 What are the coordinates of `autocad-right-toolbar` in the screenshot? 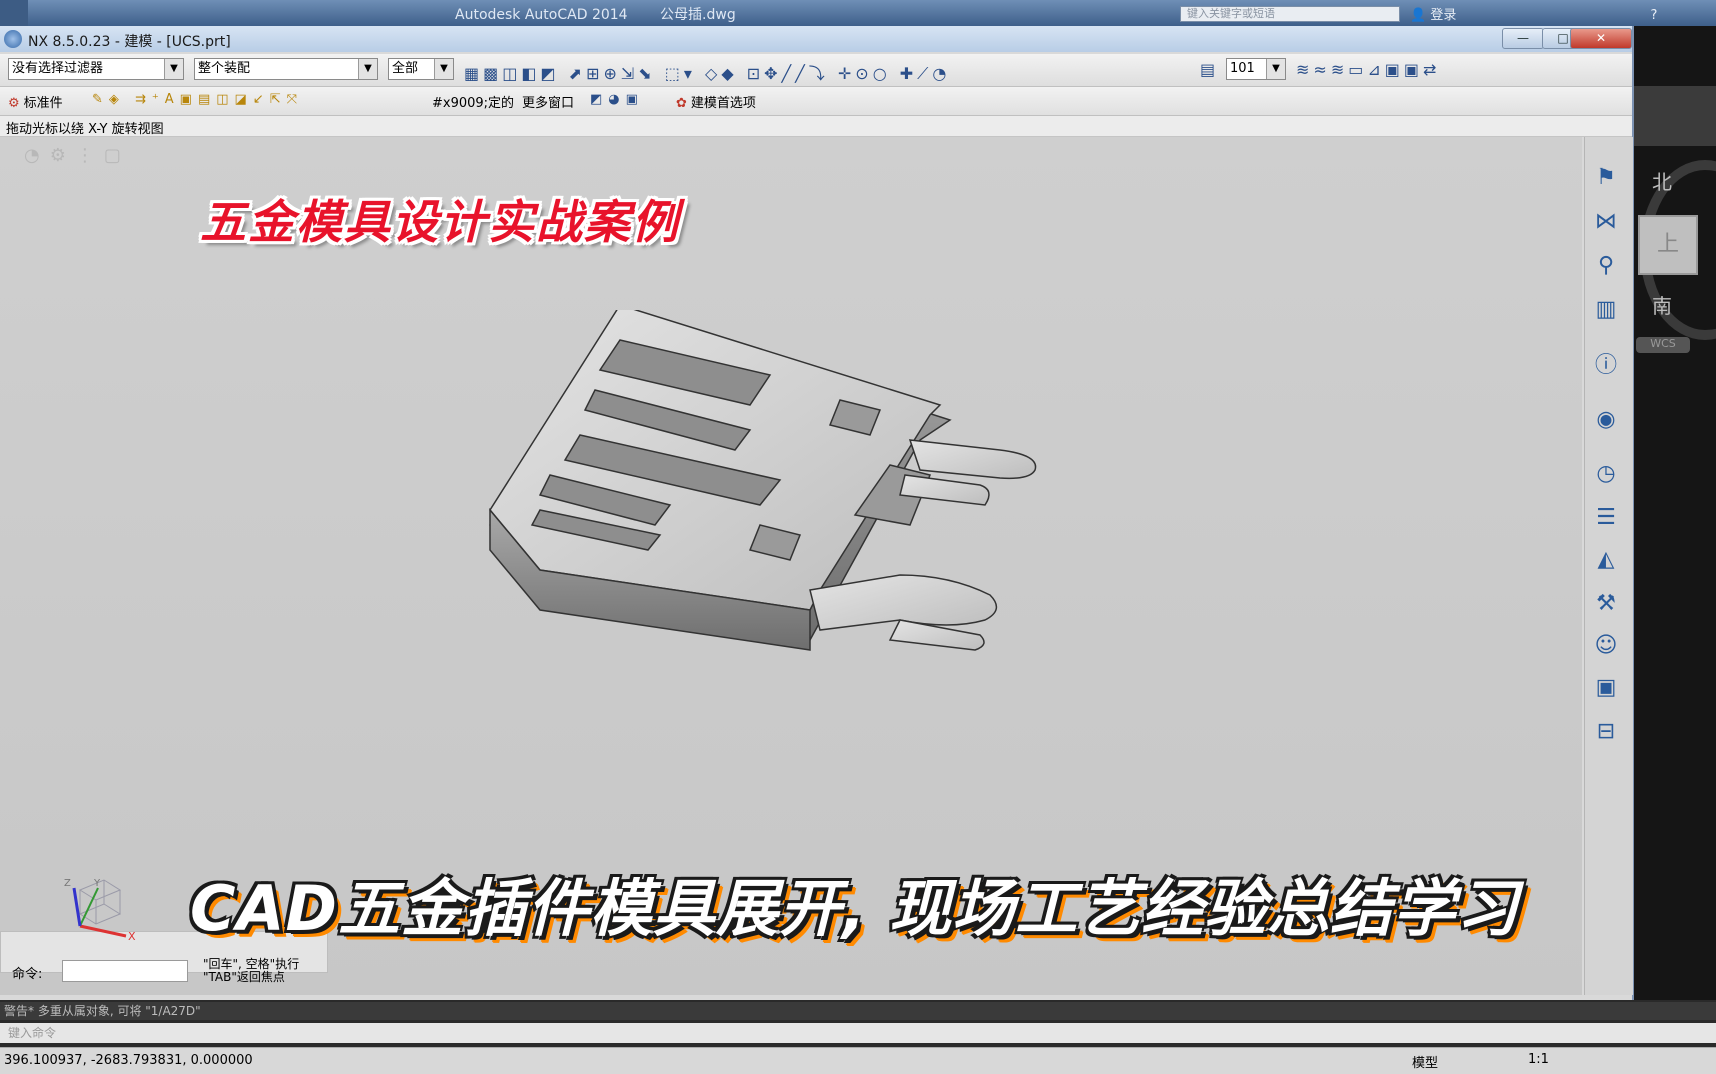 It's located at (1675, 116).